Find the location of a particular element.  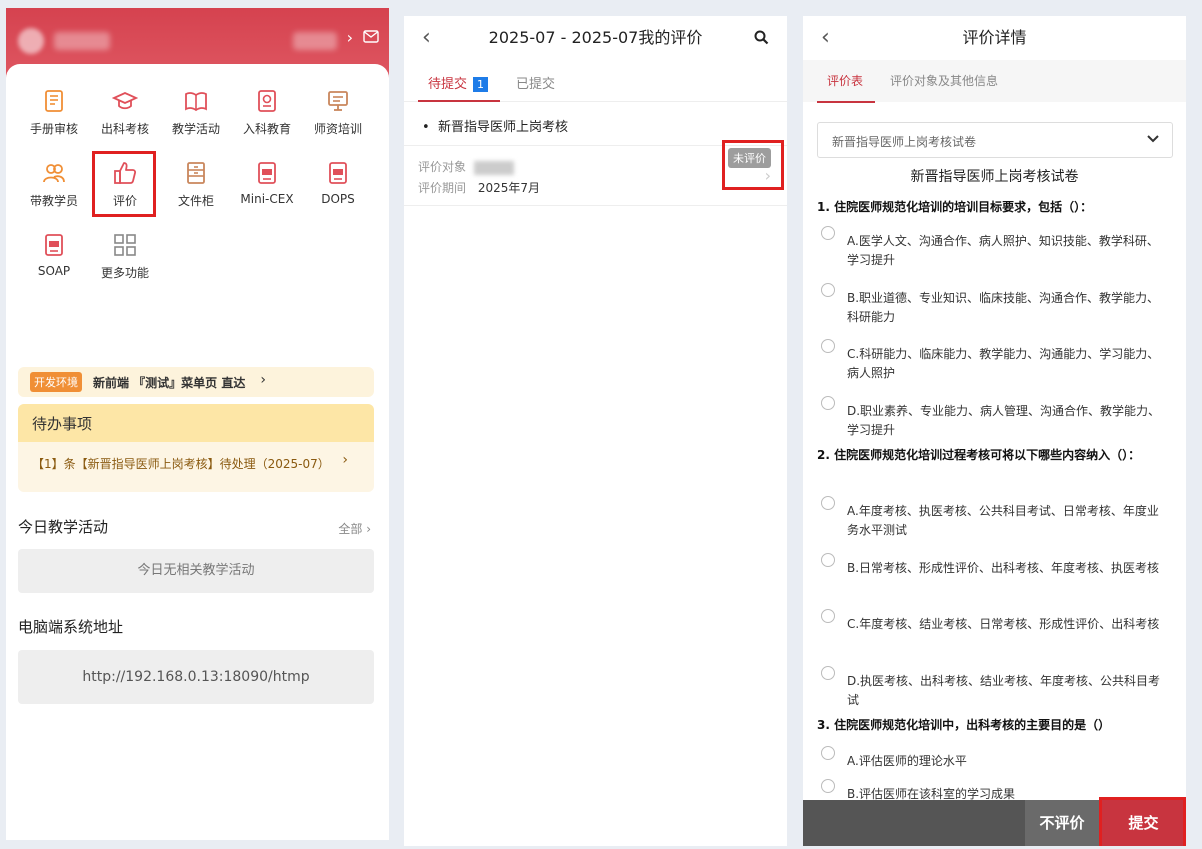

handbook-icon is located at coordinates (54, 101).